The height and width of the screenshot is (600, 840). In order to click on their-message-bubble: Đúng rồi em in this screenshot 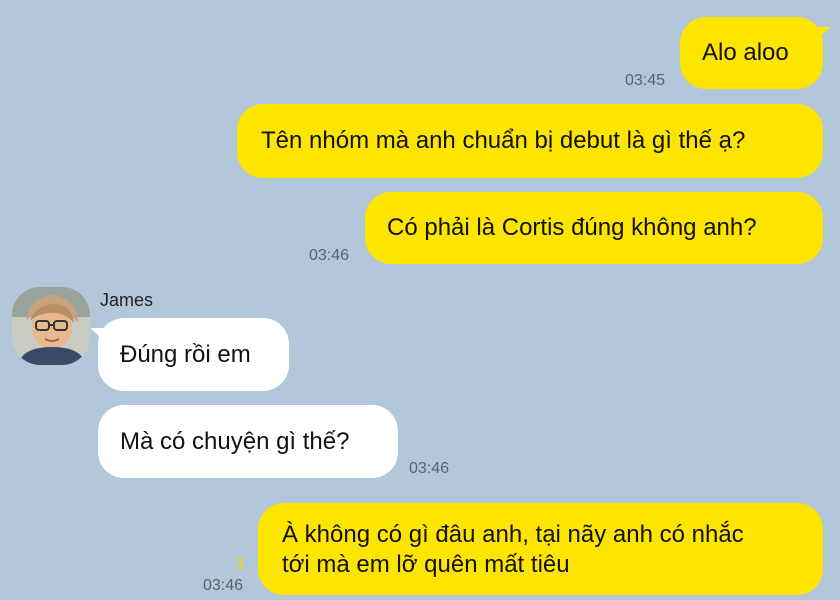, I will do `click(189, 354)`.